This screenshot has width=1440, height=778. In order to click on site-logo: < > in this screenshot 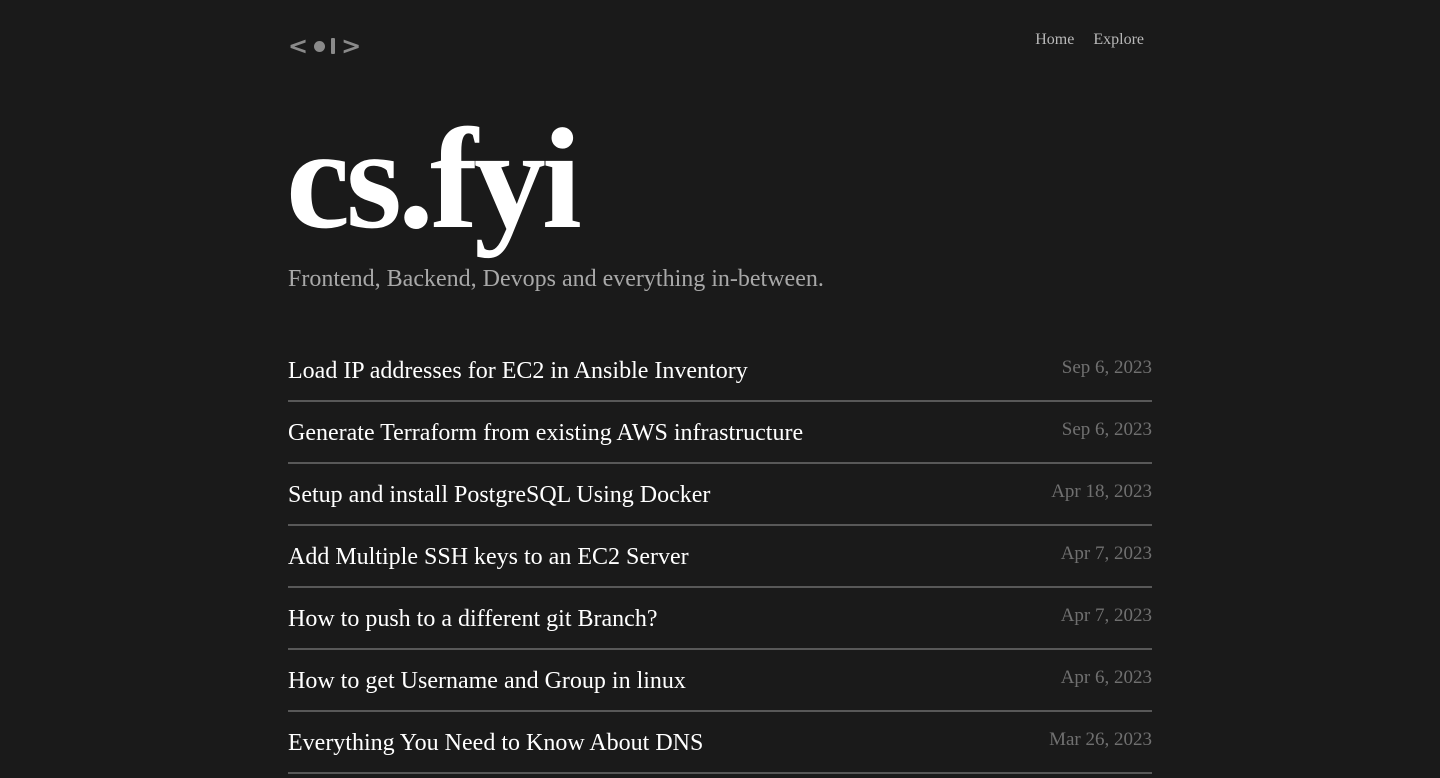, I will do `click(324, 46)`.